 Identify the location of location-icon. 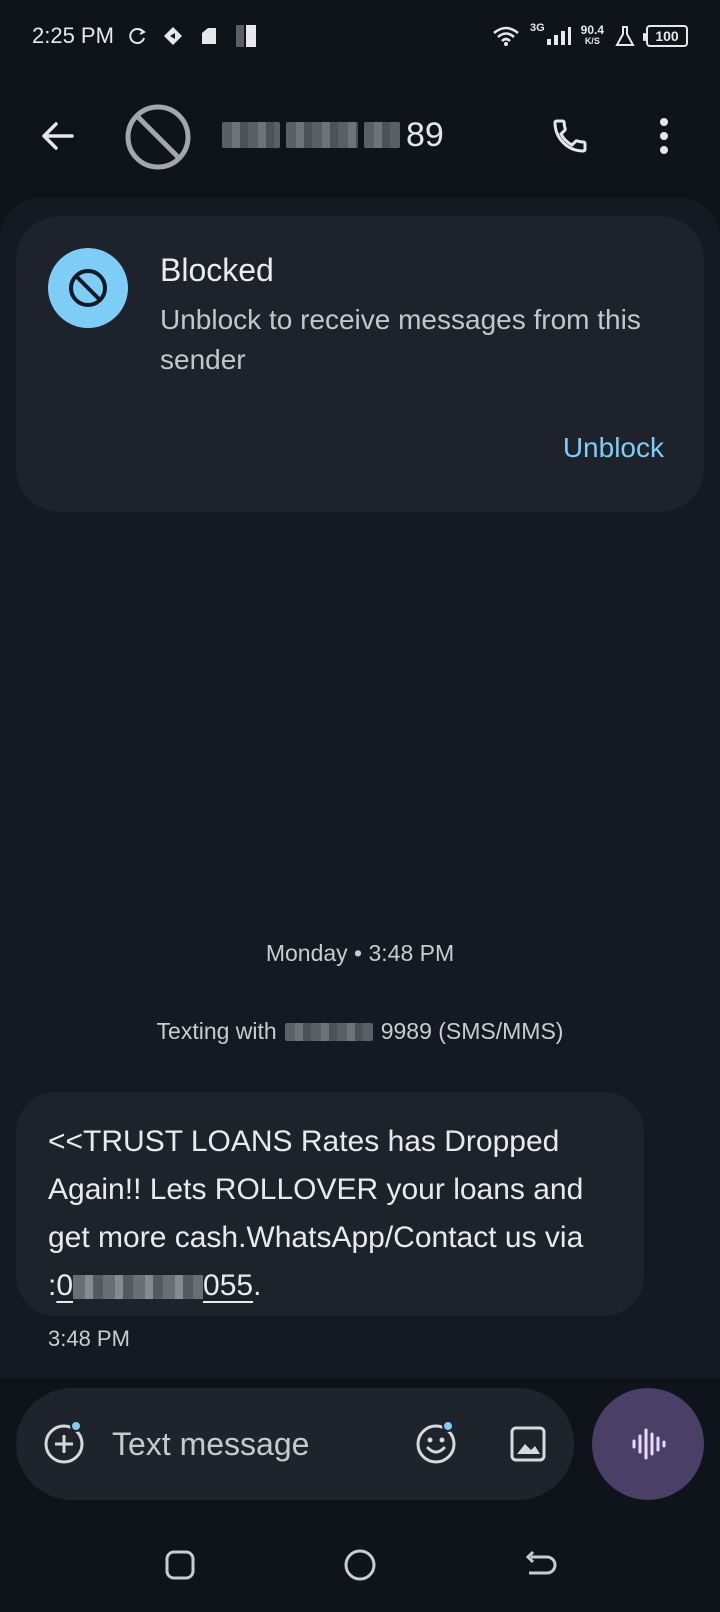
(173, 36).